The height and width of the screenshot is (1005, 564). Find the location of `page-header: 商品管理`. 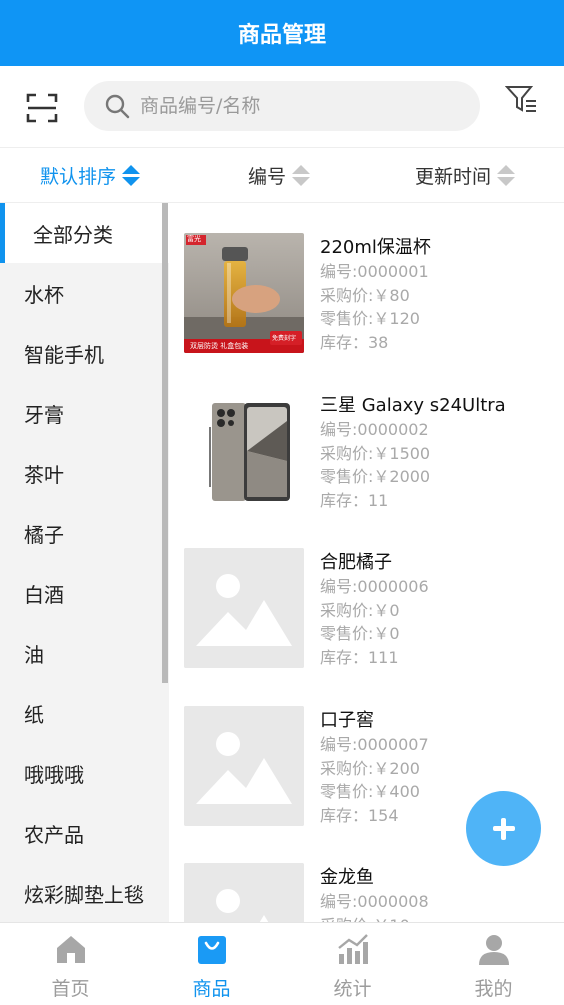

page-header: 商品管理 is located at coordinates (282, 33).